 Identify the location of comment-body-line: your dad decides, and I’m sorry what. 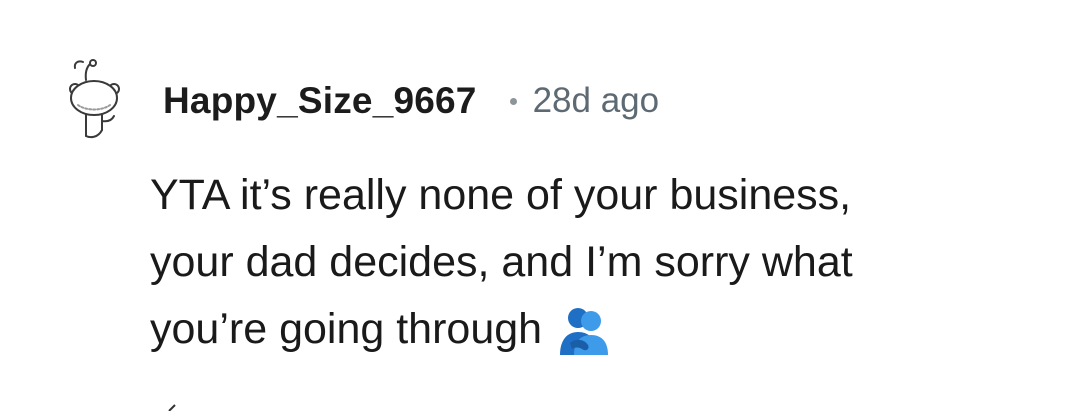
(501, 262).